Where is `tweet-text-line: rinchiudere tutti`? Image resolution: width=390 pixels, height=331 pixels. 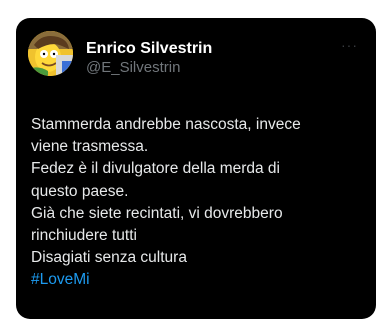
tweet-text-line: rinchiudere tutti is located at coordinates (84, 236).